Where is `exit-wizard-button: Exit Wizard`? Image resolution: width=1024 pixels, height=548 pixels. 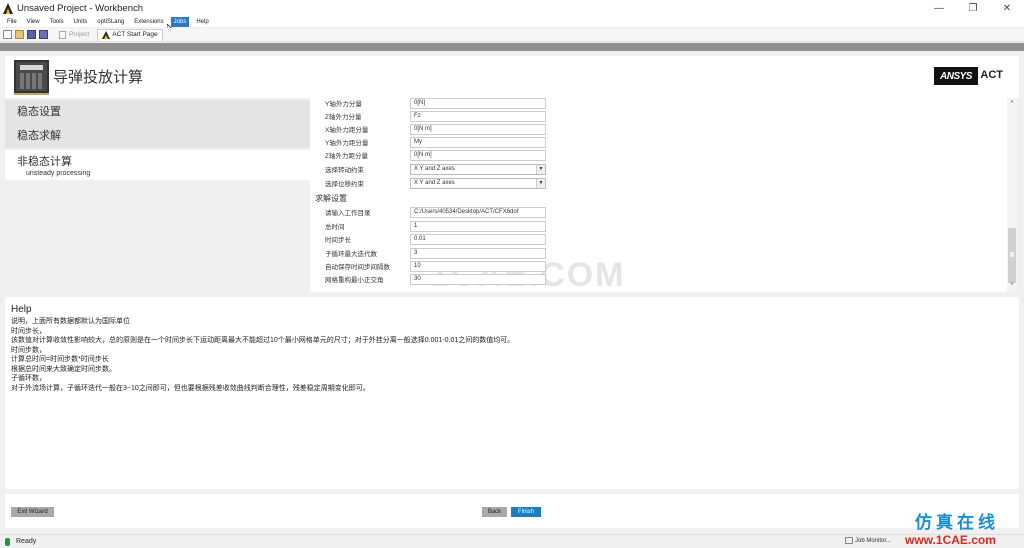 exit-wizard-button: Exit Wizard is located at coordinates (32, 512).